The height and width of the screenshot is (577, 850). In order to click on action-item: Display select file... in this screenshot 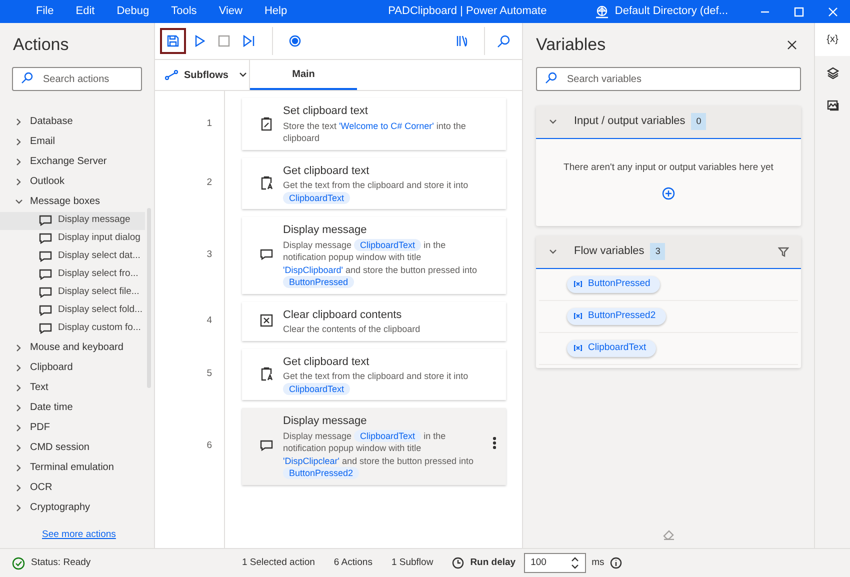, I will do `click(72, 293)`.